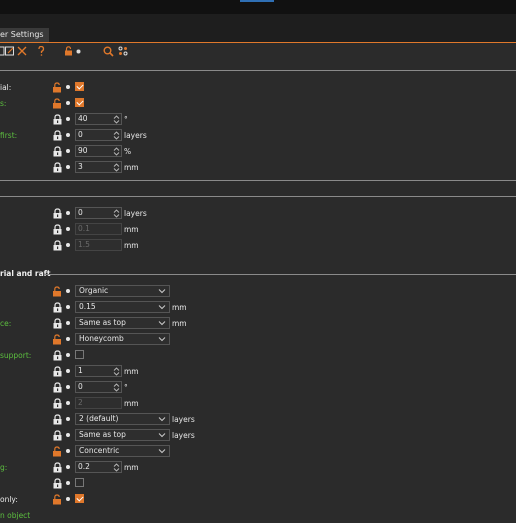 The height and width of the screenshot is (523, 516). I want to click on setting-label: first:, so click(9, 135).